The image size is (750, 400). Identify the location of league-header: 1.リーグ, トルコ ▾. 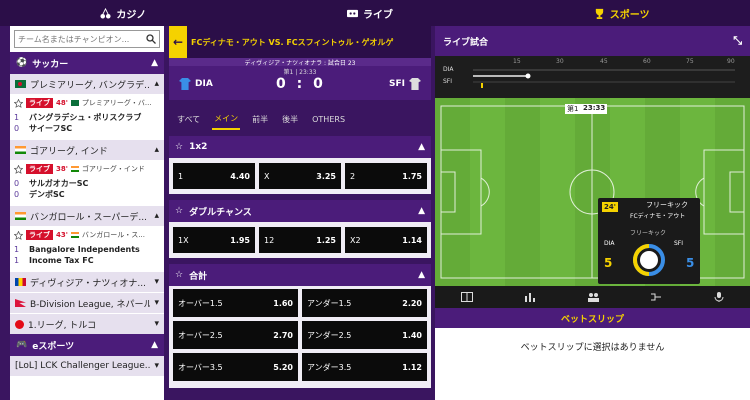
(87, 324).